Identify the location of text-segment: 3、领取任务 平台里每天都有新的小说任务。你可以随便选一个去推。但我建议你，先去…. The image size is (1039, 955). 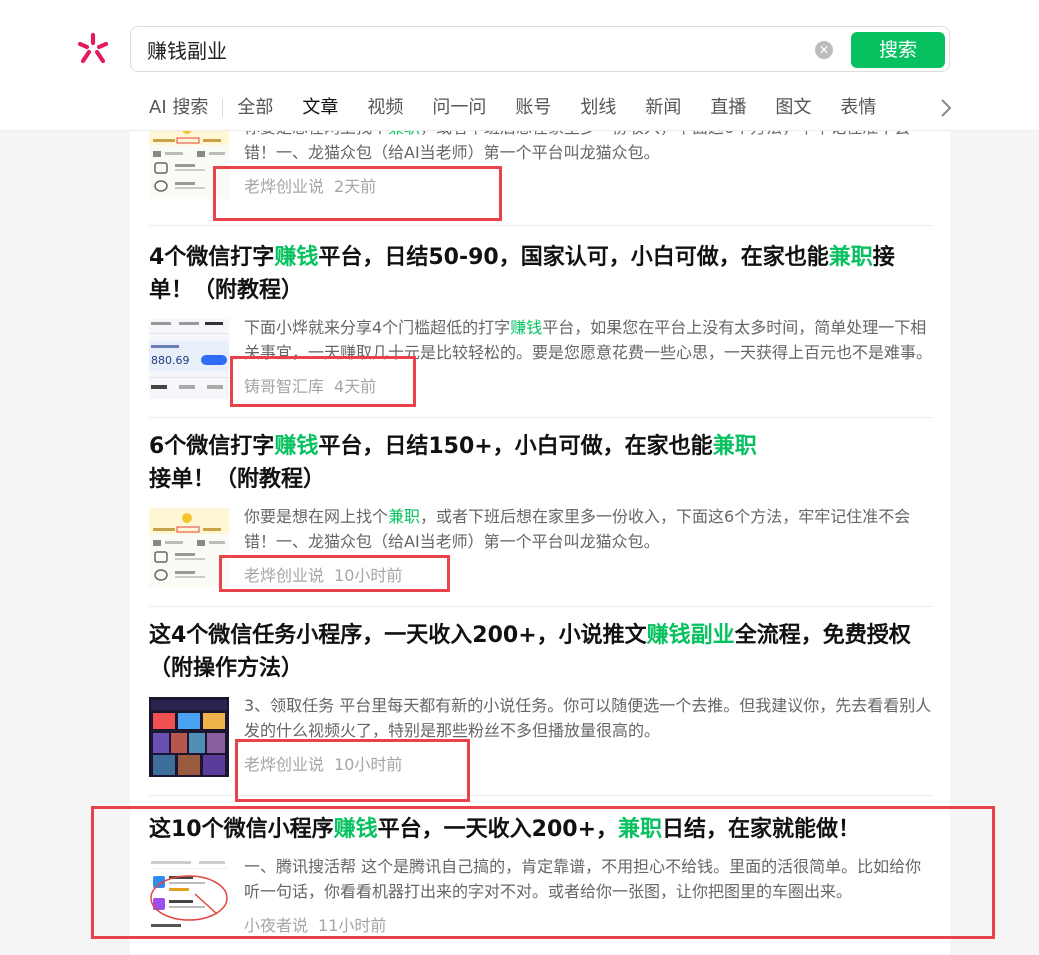
(588, 718).